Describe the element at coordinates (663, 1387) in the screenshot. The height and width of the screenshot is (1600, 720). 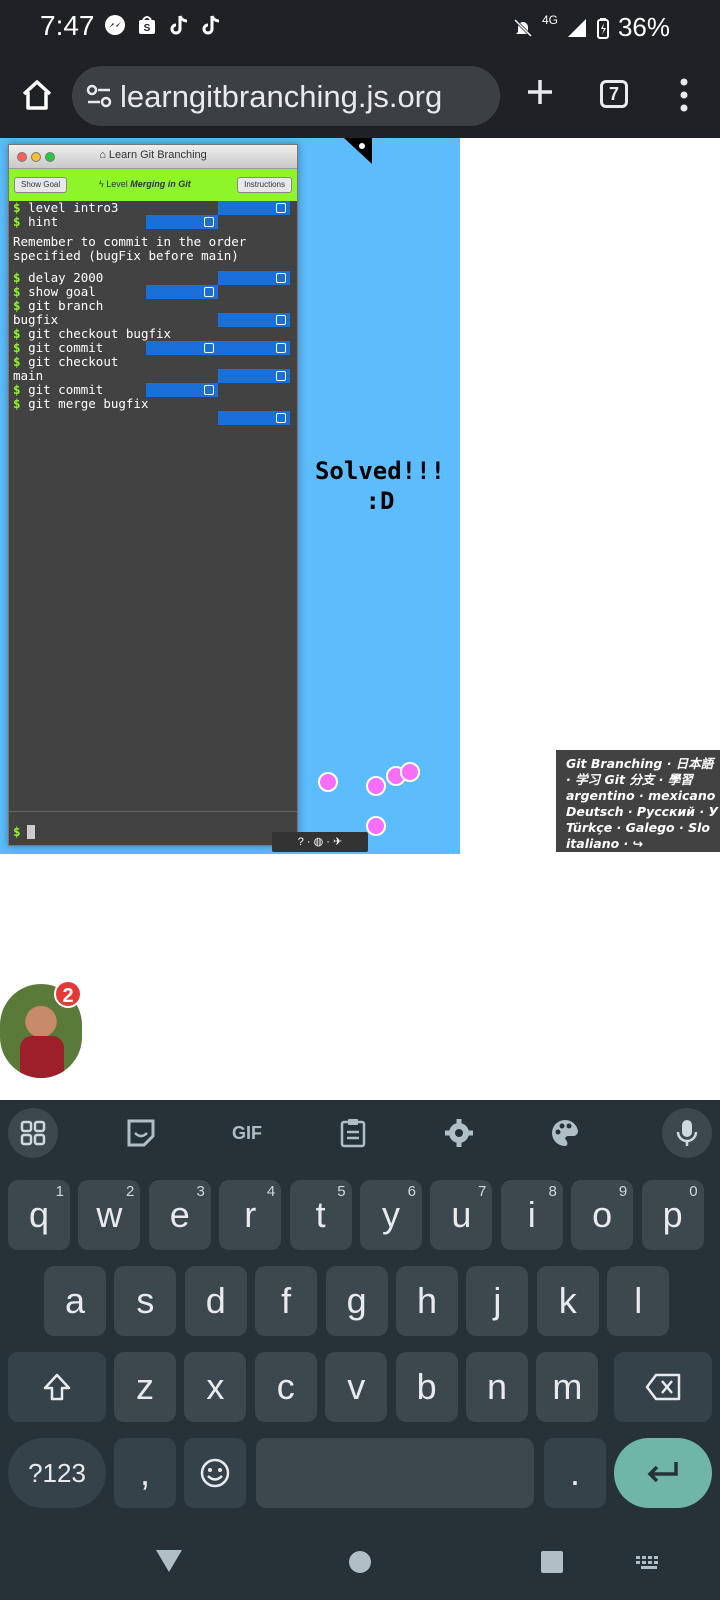
I see `backspace-key` at that location.